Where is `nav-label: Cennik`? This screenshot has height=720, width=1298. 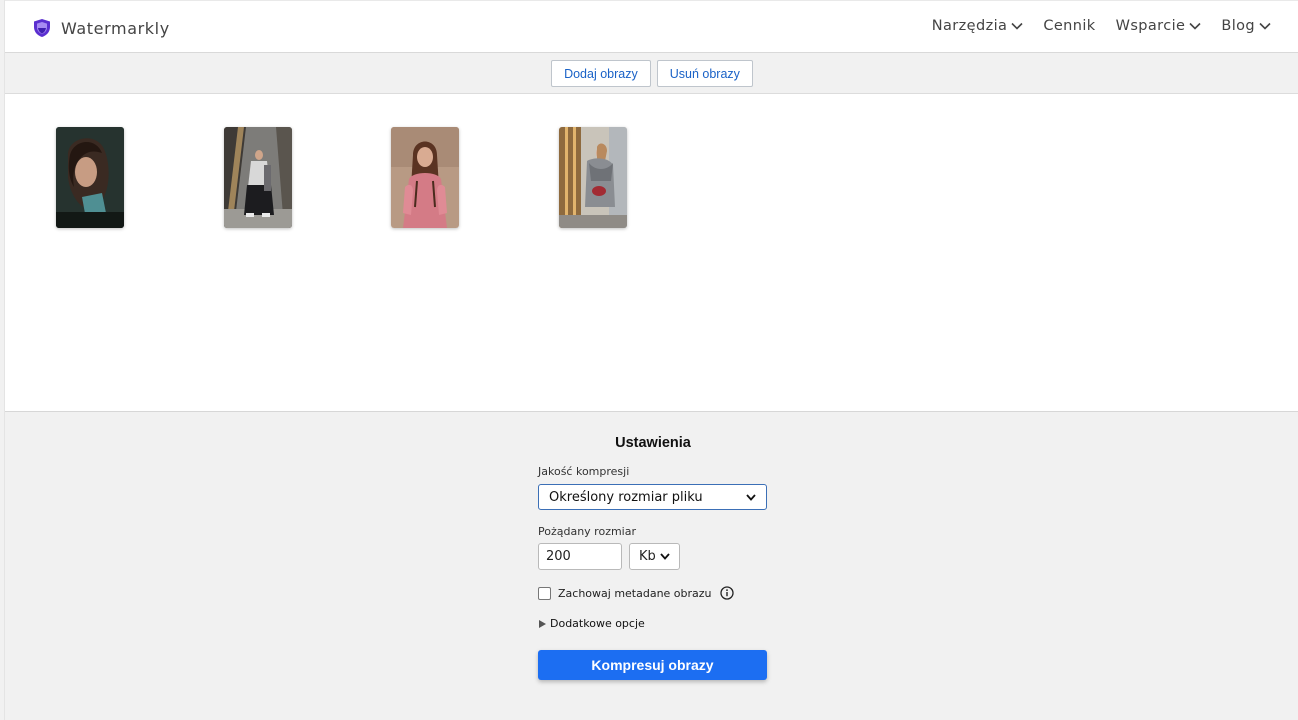 nav-label: Cennik is located at coordinates (1069, 26).